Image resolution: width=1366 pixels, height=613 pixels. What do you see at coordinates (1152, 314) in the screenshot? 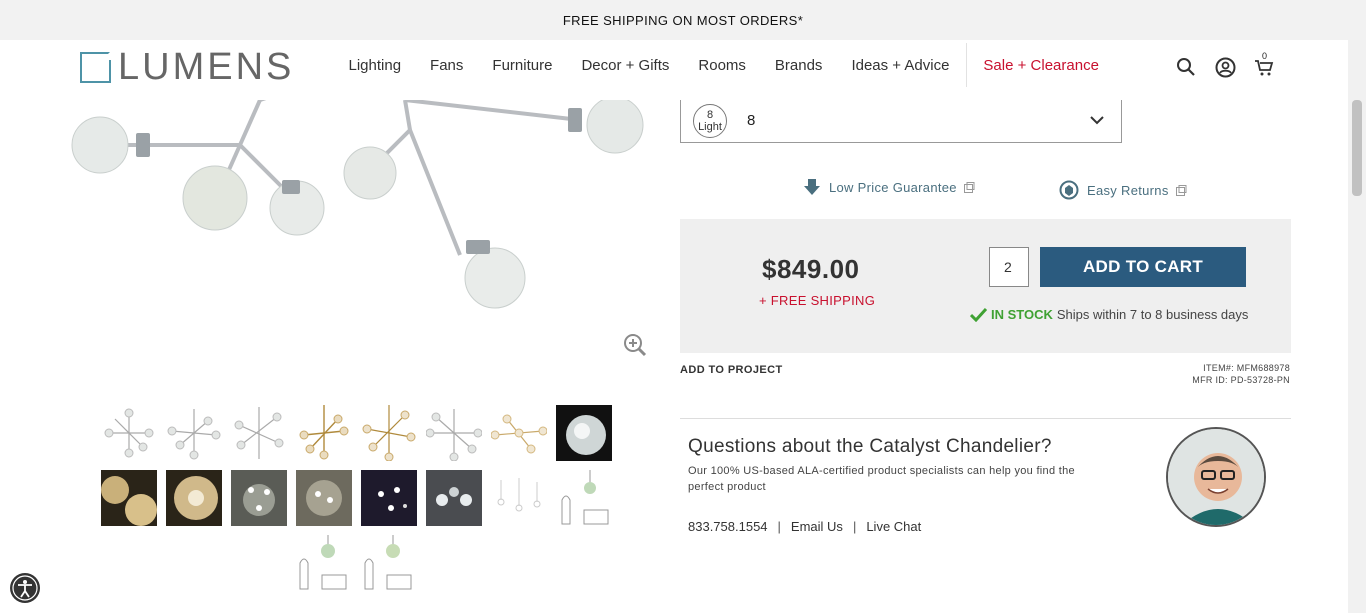
I see `ships-within-text: Ships within 7 to 8 business days` at bounding box center [1152, 314].